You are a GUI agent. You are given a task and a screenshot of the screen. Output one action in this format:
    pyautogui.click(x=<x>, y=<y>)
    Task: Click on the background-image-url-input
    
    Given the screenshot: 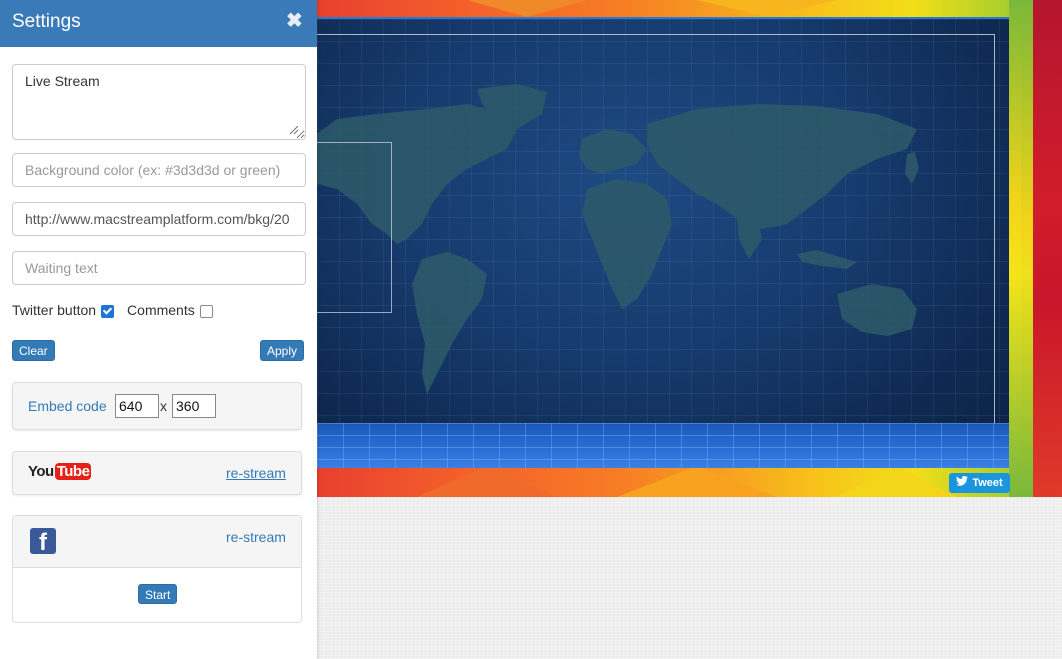 What is the action you would take?
    pyautogui.click(x=159, y=219)
    